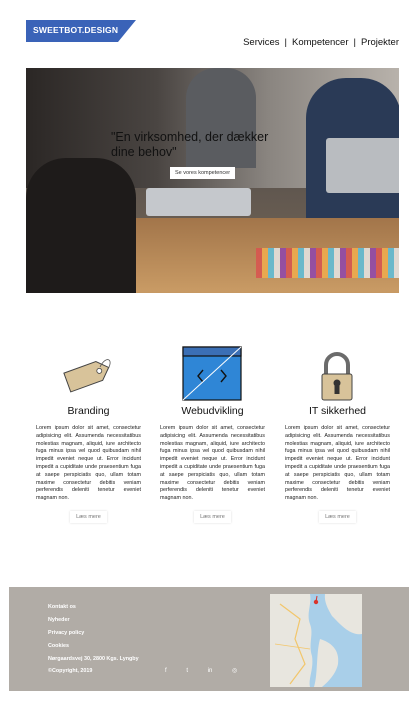  What do you see at coordinates (327, 263) in the screenshot?
I see `hero-photo-books` at bounding box center [327, 263].